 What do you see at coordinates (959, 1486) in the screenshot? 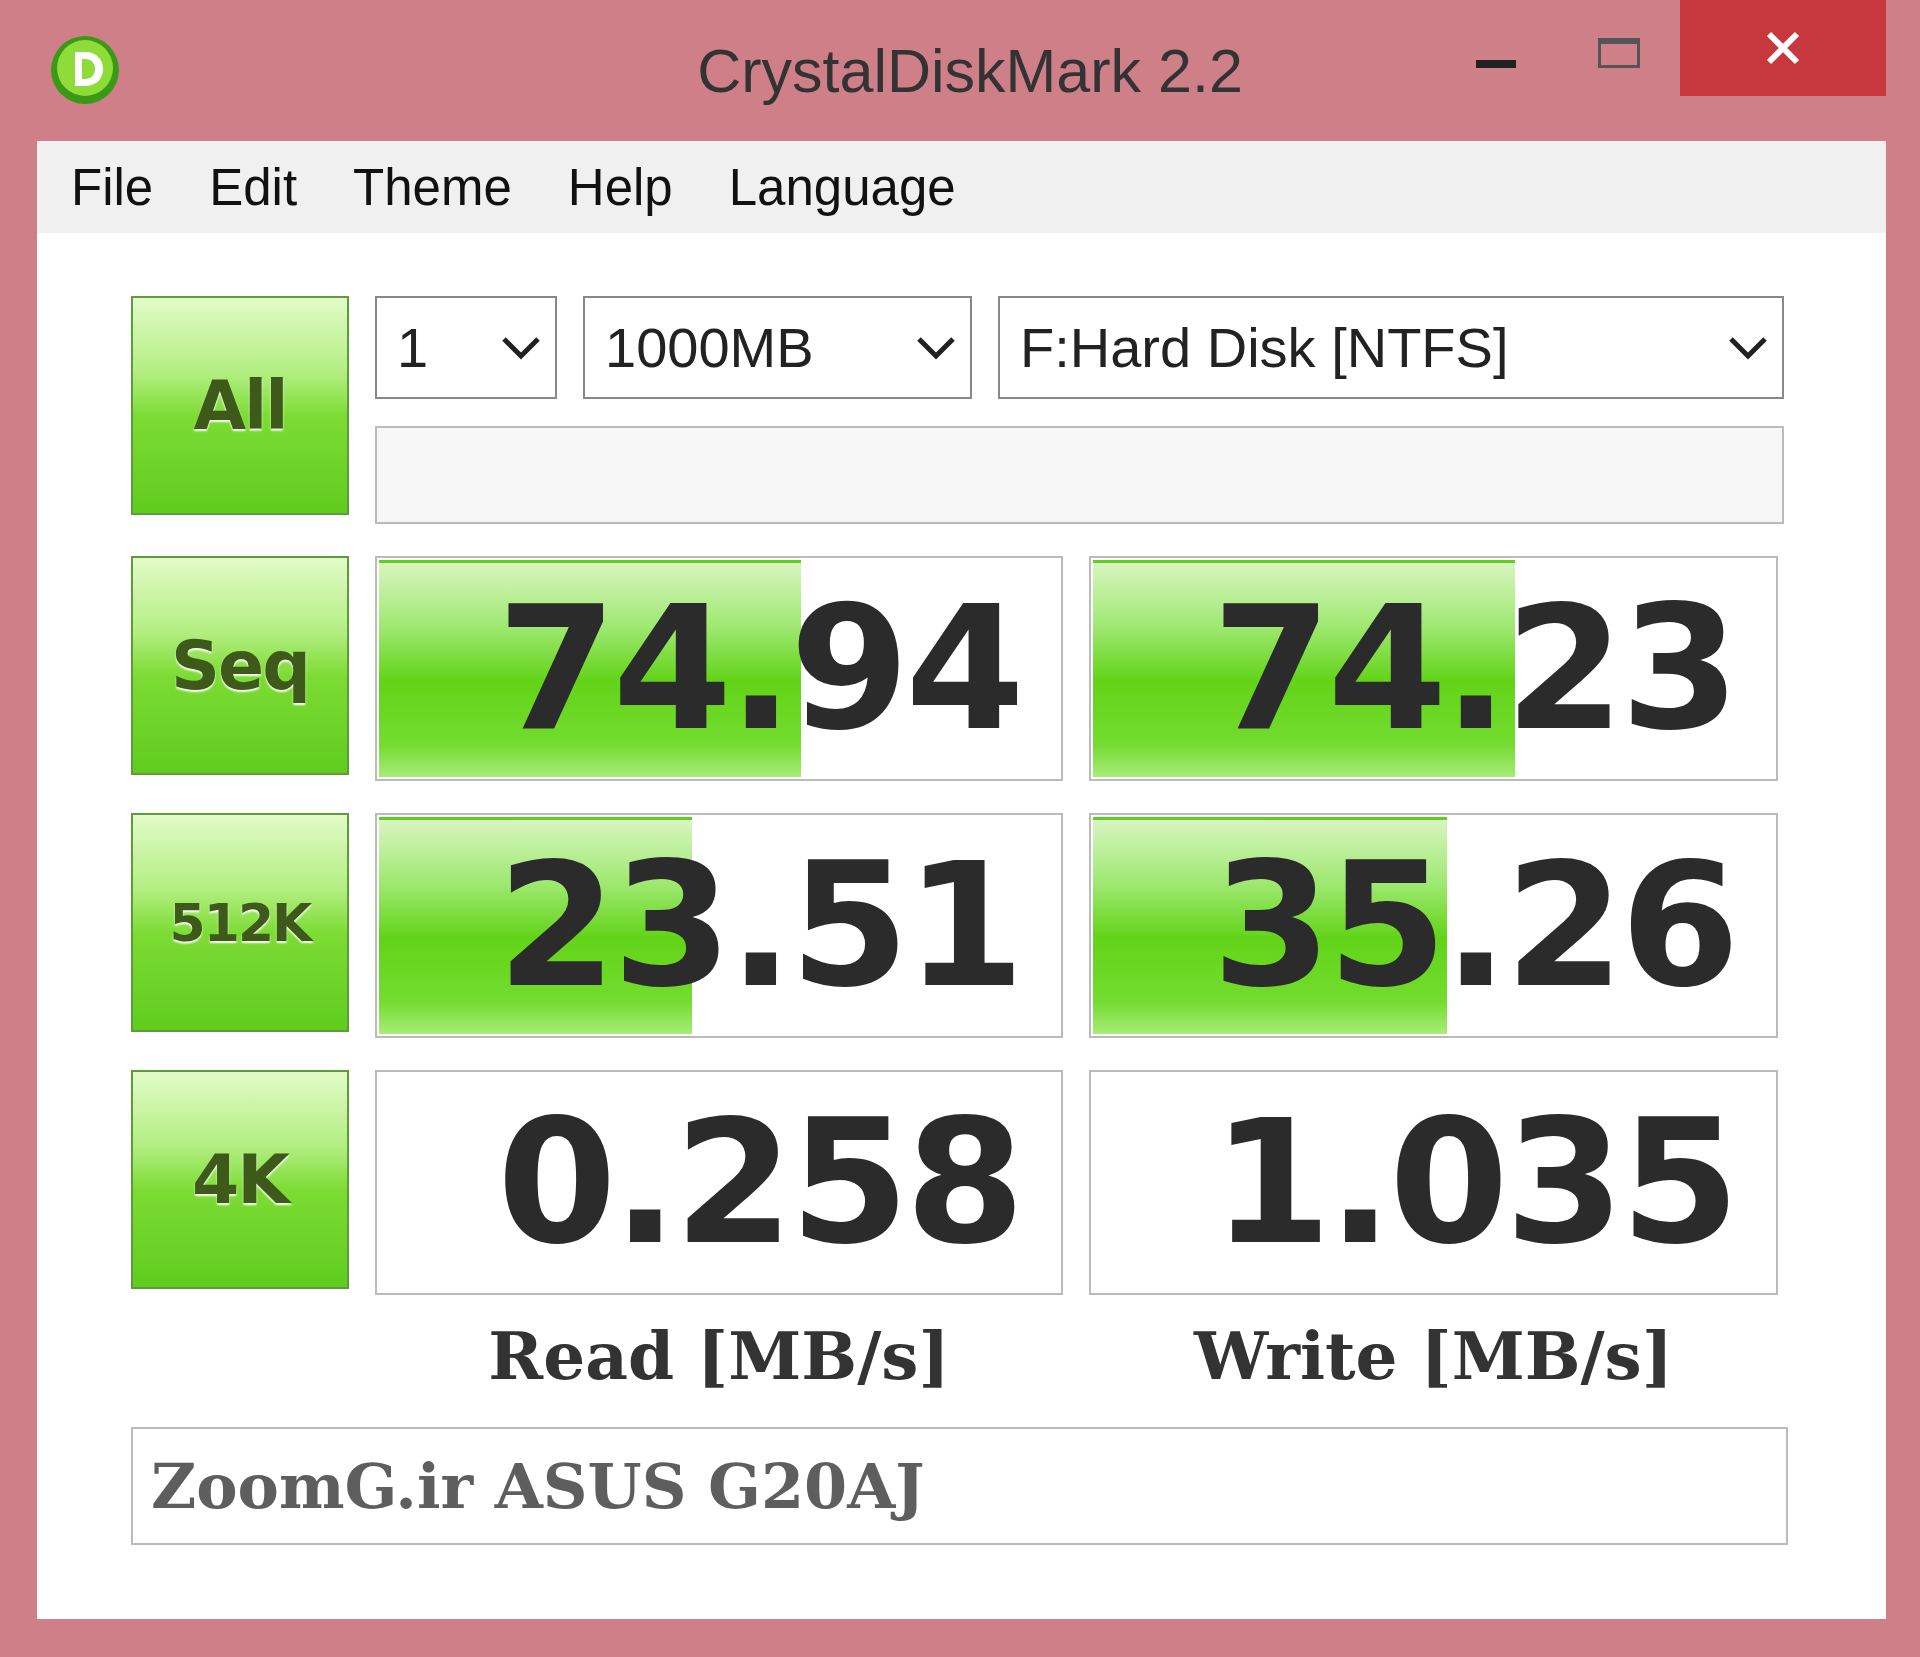
I see `comment-field: ZoomG.ir ASUS G20AJ` at bounding box center [959, 1486].